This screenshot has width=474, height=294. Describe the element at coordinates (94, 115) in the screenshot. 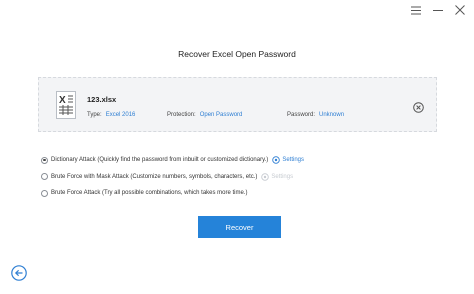

I see `file-type-label: Type:` at that location.